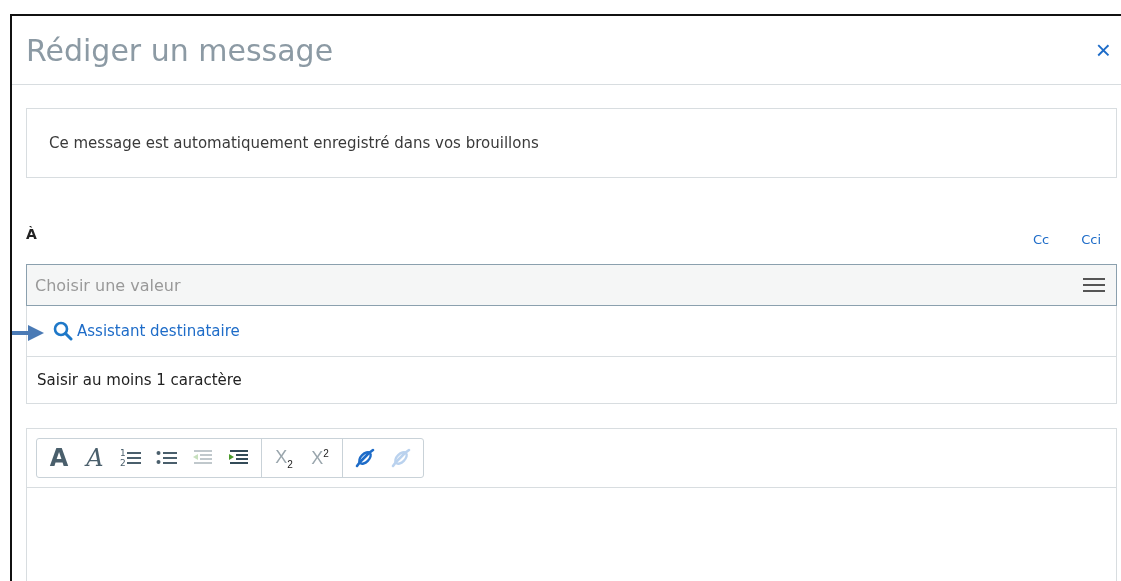 This screenshot has height=581, width=1121. I want to click on recipient-link: Cci, so click(1091, 239).